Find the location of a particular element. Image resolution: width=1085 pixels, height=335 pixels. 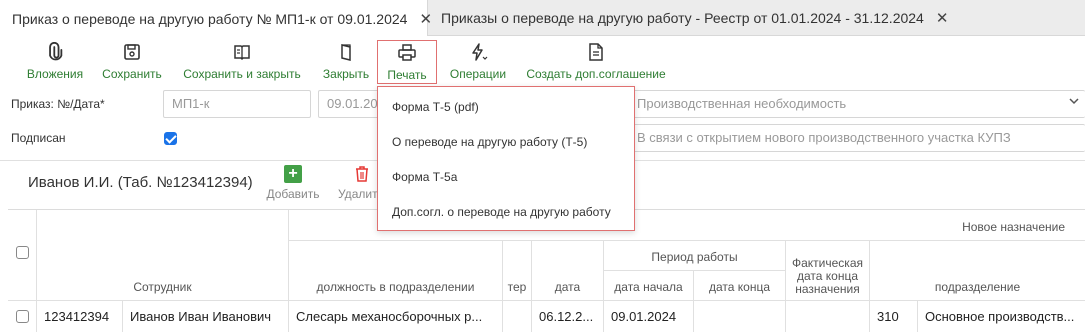

reason-select: Производственная необходимость is located at coordinates (856, 104).